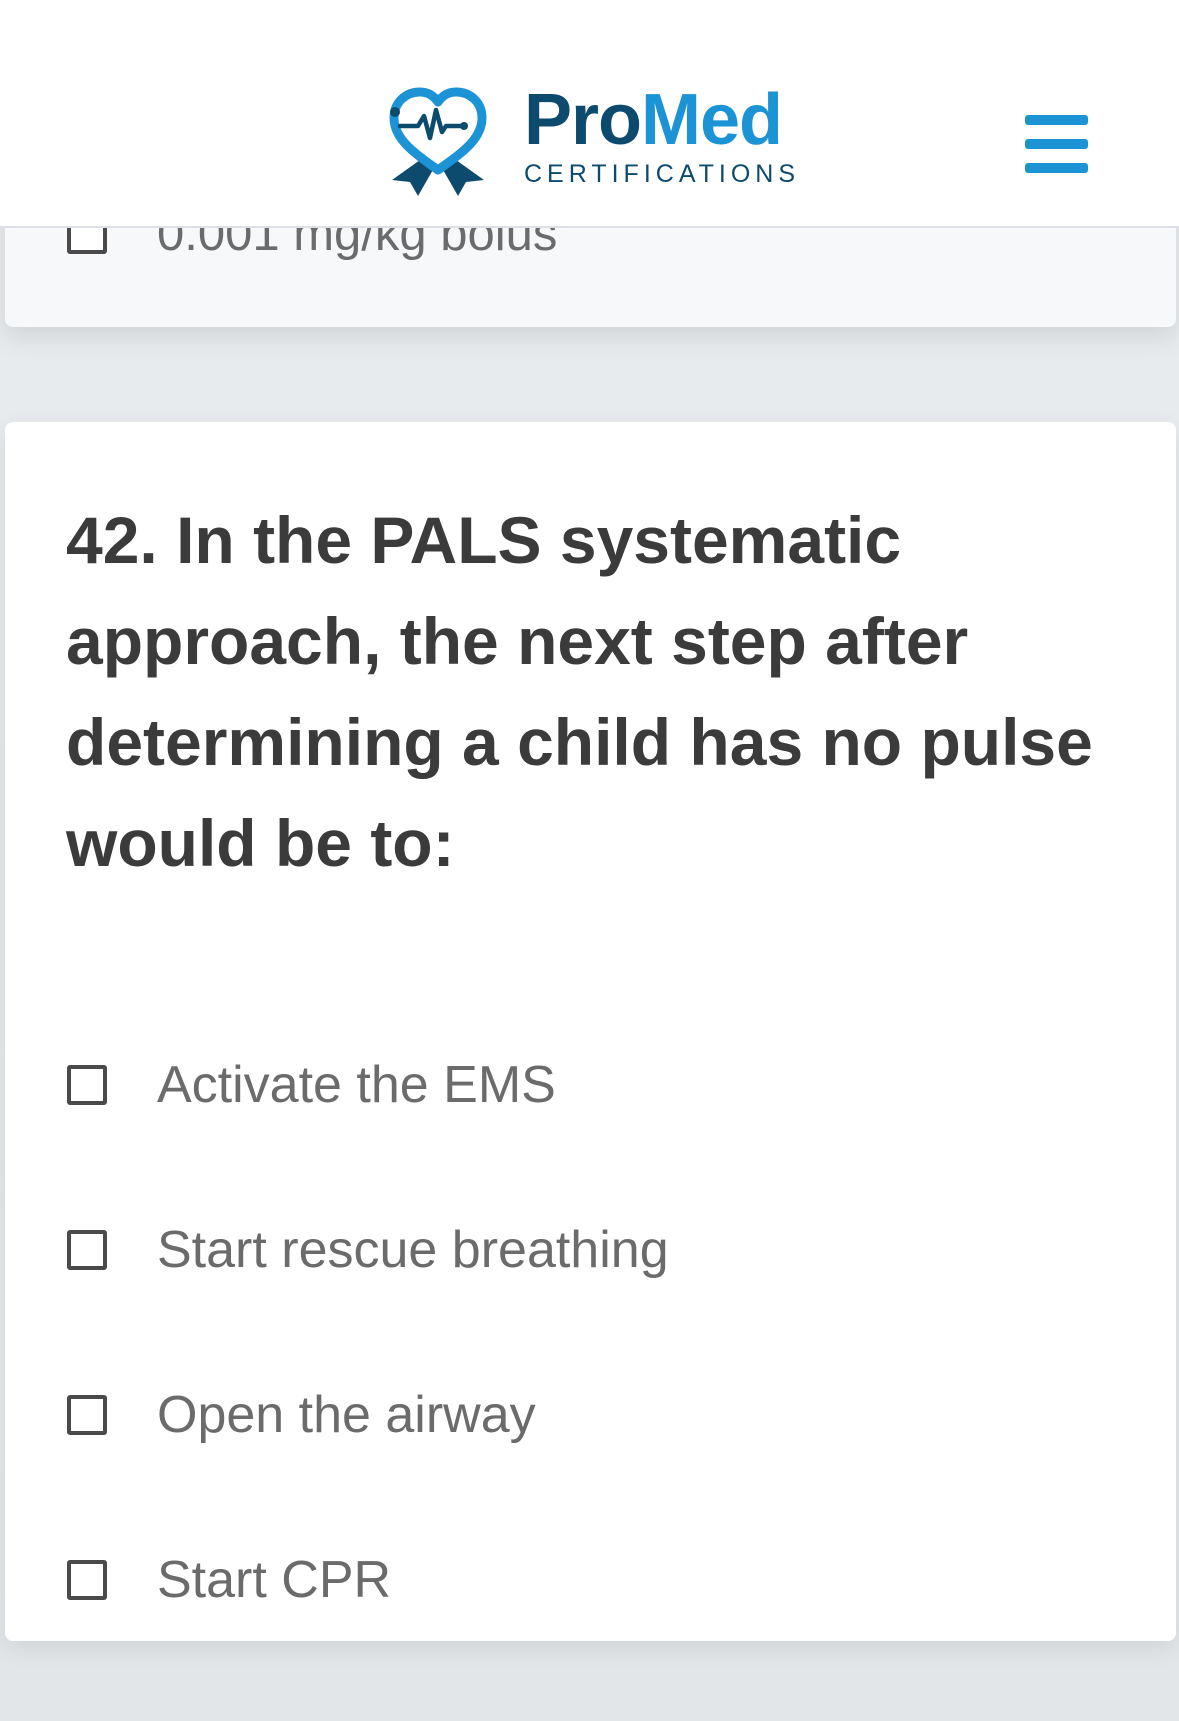 The image size is (1179, 1721). I want to click on option-label: Open the airway, so click(346, 1414).